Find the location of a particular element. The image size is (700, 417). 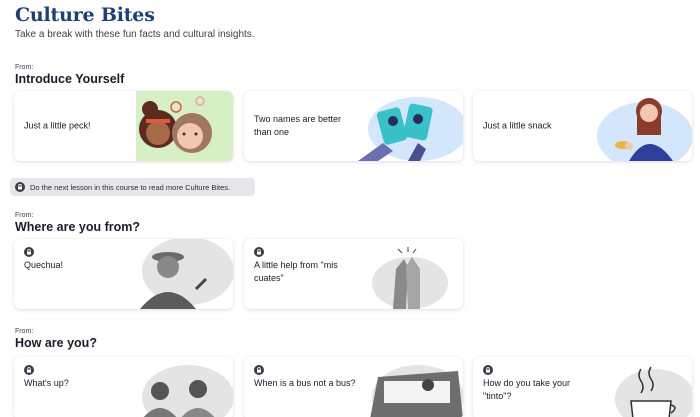

page-title: Culture Bites is located at coordinates (85, 15).